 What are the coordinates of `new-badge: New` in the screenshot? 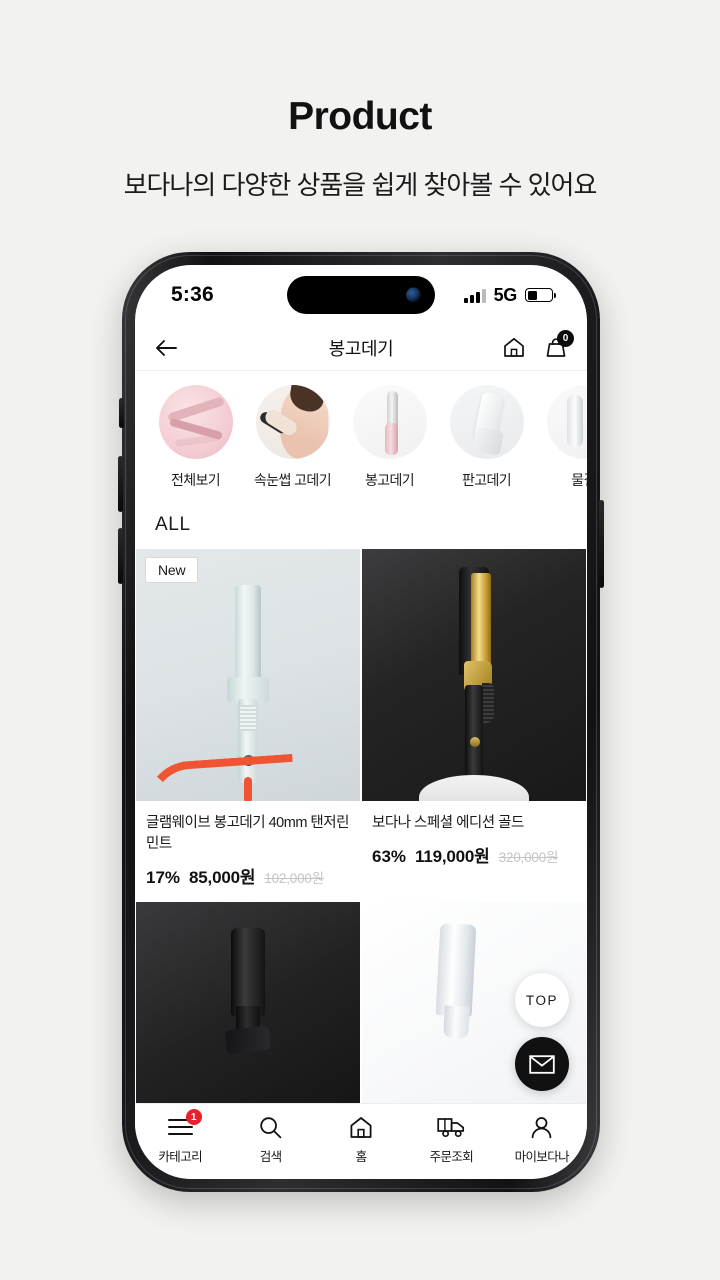 It's located at (172, 570).